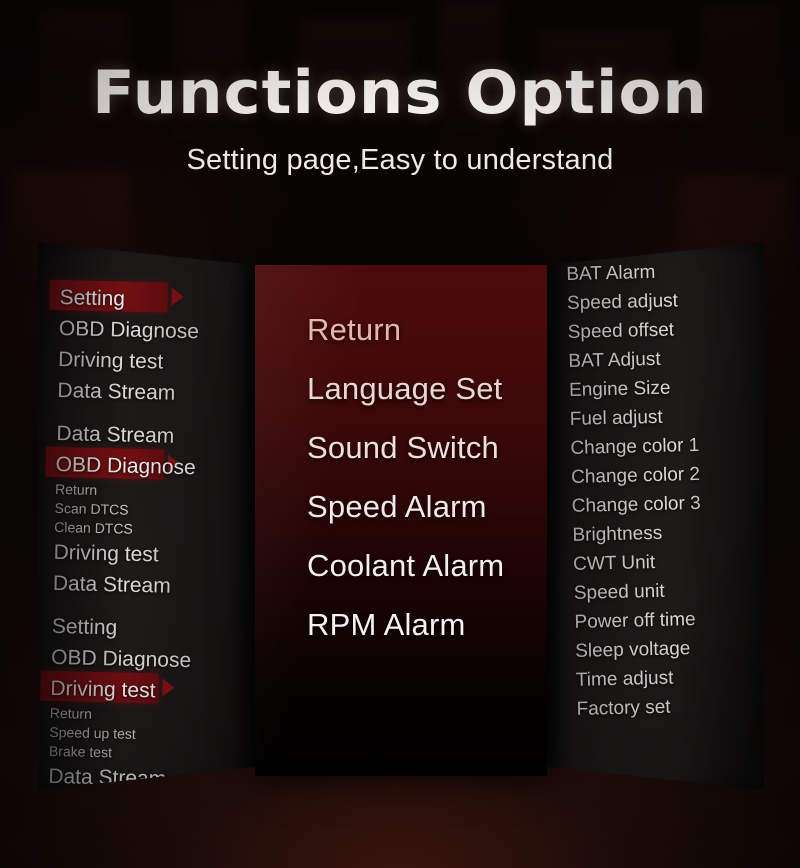 The image size is (800, 868). Describe the element at coordinates (621, 331) in the screenshot. I see `right-menu-item-label: Speed offset` at that location.